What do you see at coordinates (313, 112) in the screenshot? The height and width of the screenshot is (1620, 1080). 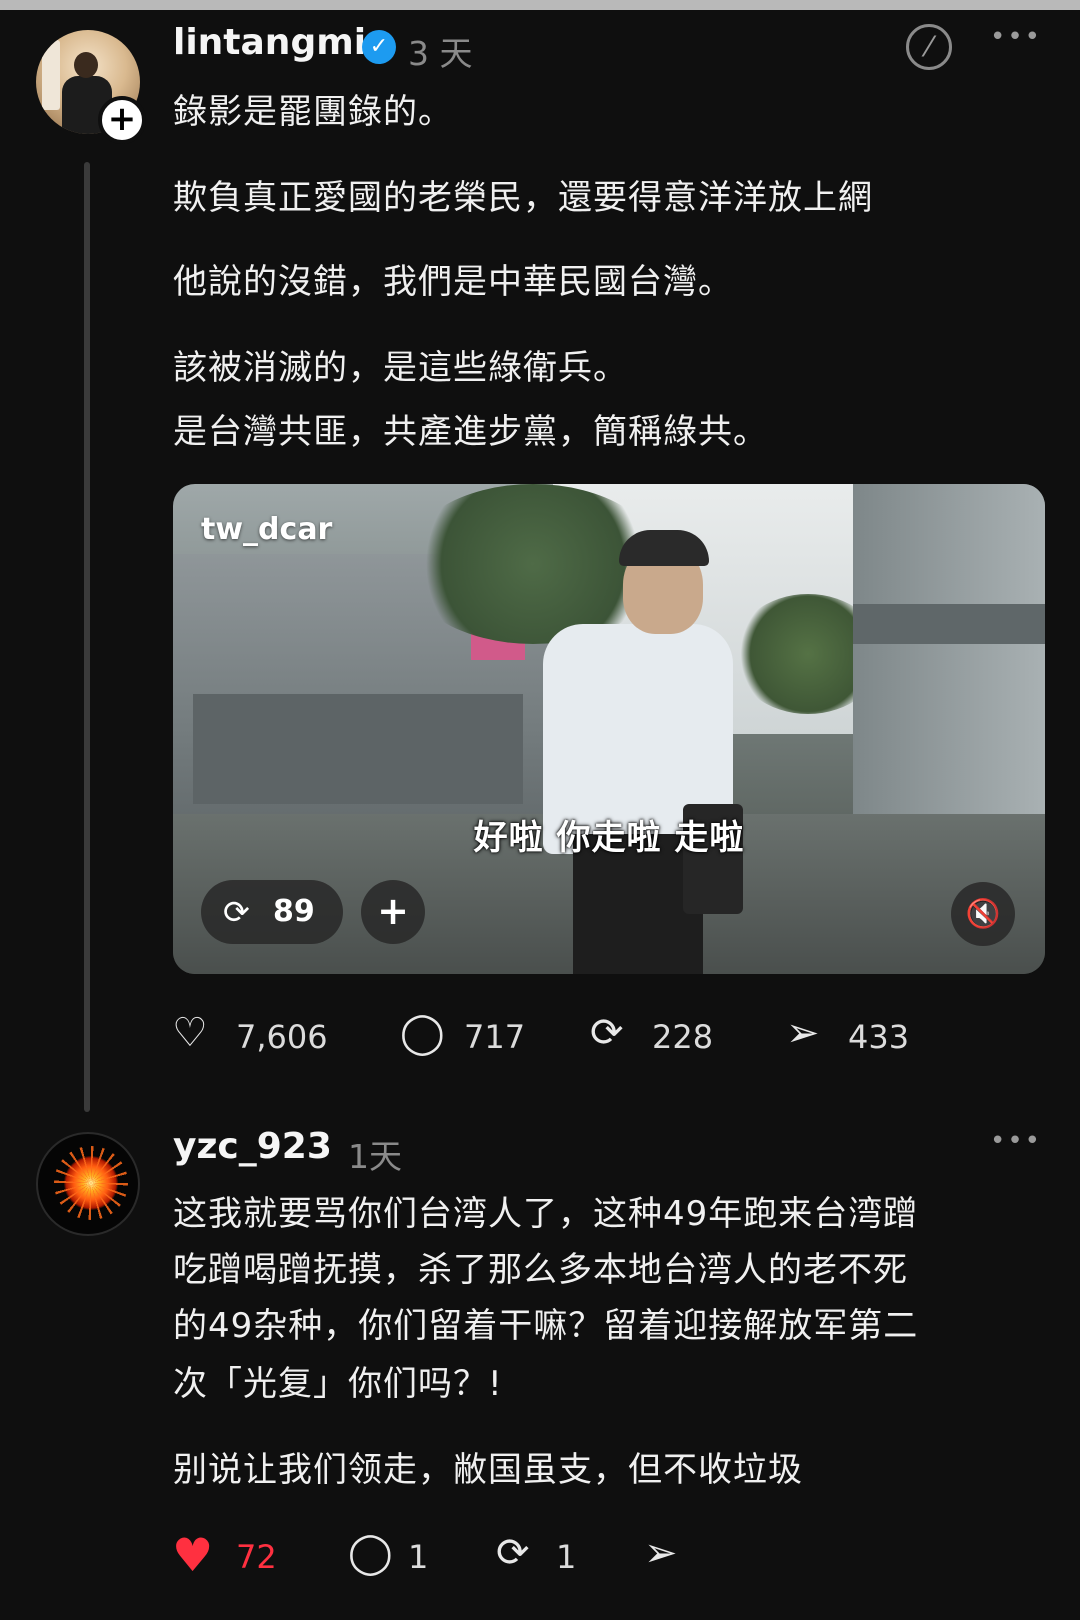 I see `post-text-line-1: 錄影是罷團錄的。` at bounding box center [313, 112].